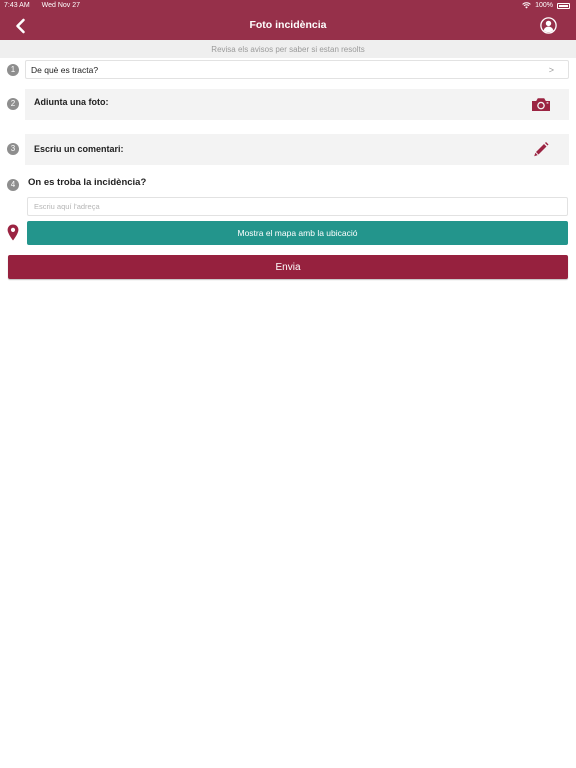 The image size is (576, 768). I want to click on navigation-bar: Foto incidència, so click(288, 25).